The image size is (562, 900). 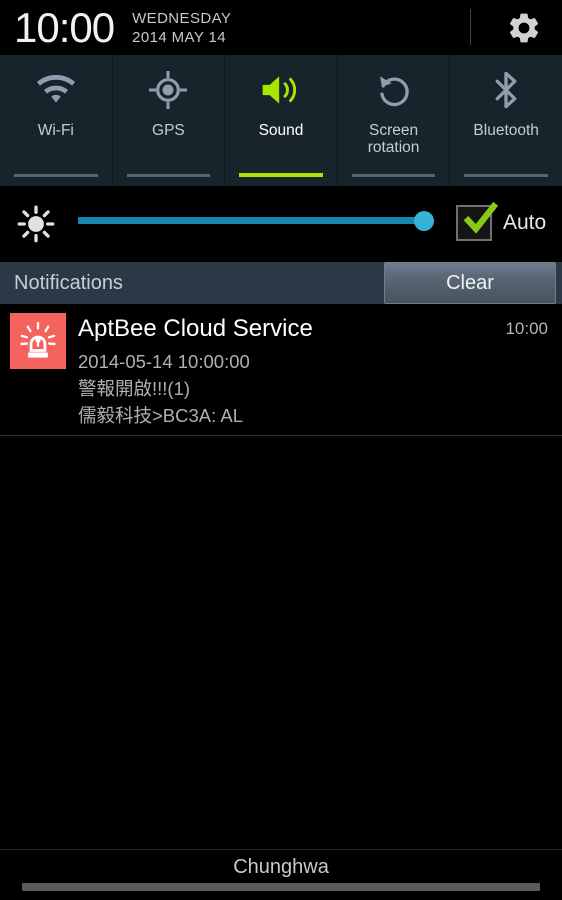 I want to click on notification-line-1: 2014-05-14 10:00:00, so click(x=164, y=361).